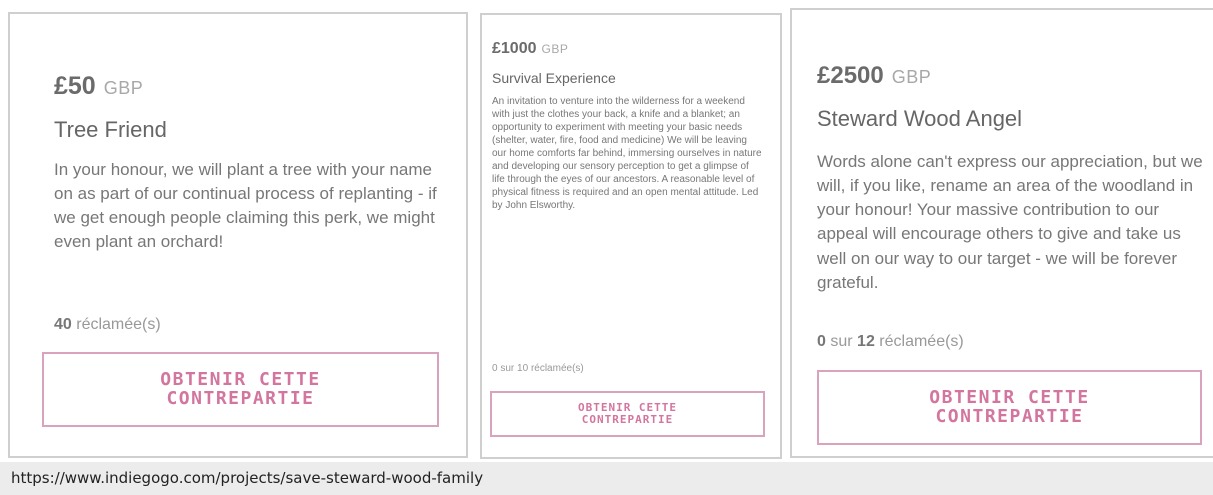 Image resolution: width=1213 pixels, height=495 pixels. I want to click on perk-price: £1000 GBP, so click(530, 49).